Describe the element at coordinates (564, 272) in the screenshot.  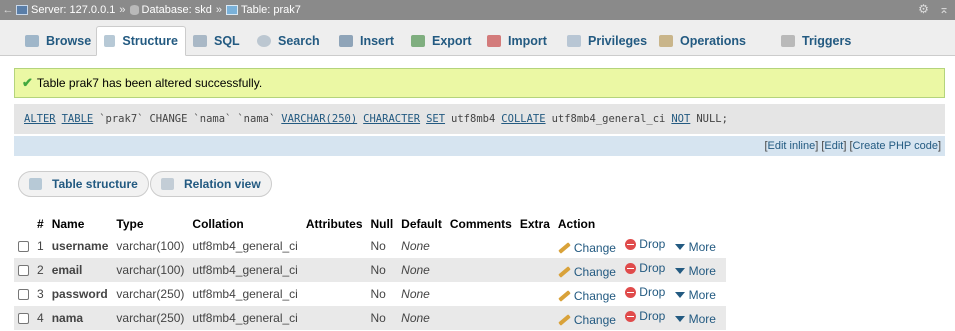
I see `pencil-icon` at that location.